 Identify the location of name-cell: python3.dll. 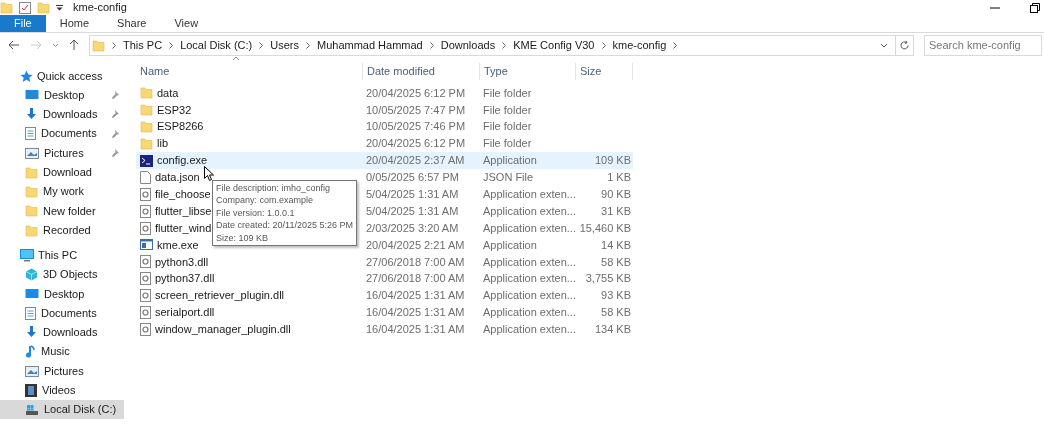
(173, 262).